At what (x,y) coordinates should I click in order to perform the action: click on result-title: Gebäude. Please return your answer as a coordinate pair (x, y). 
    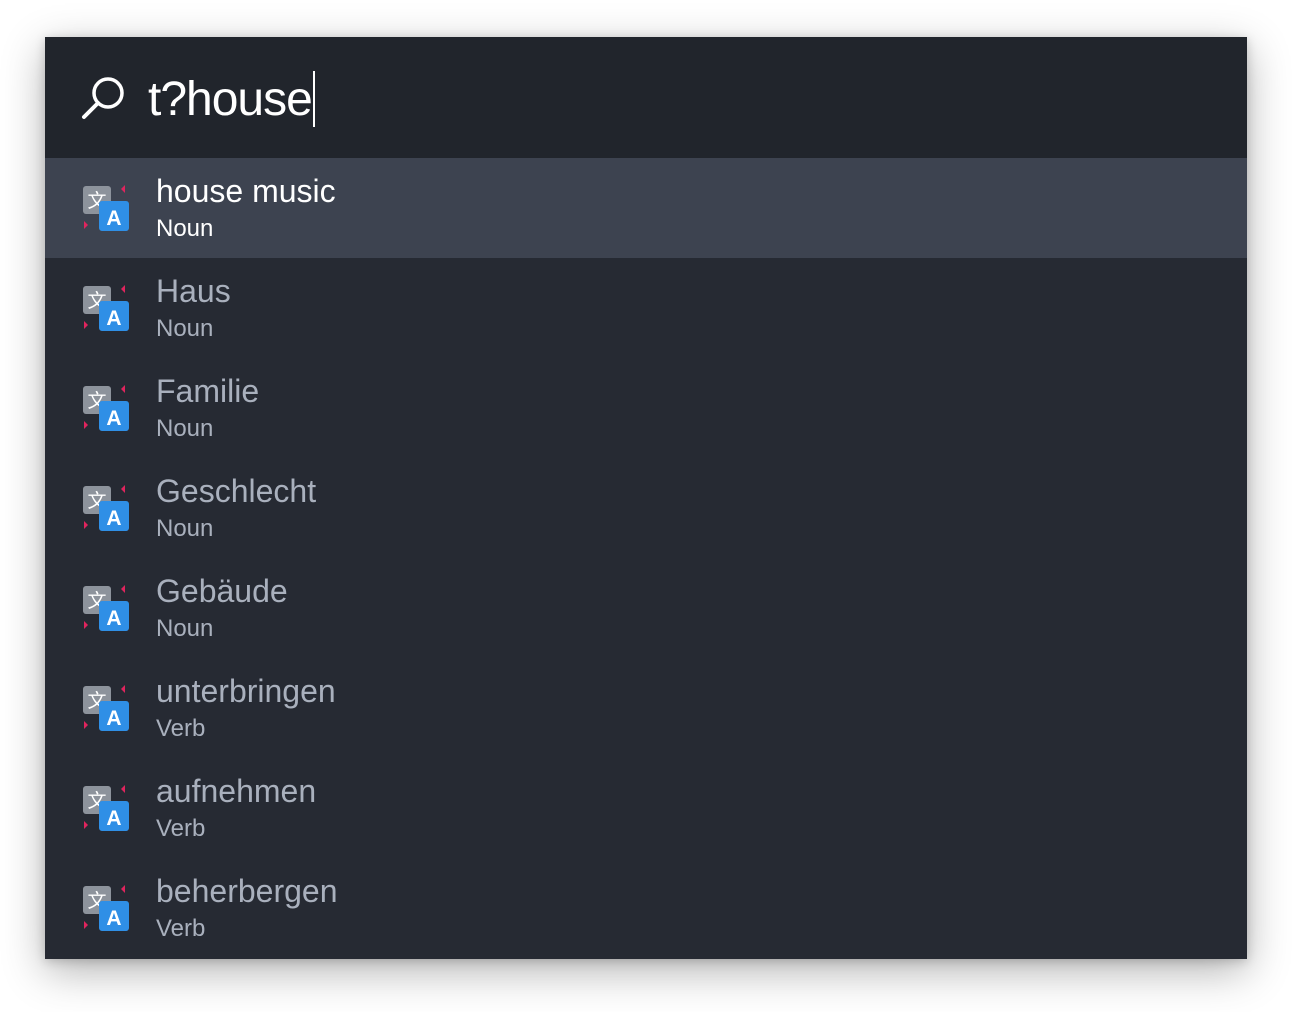
    Looking at the image, I should click on (222, 591).